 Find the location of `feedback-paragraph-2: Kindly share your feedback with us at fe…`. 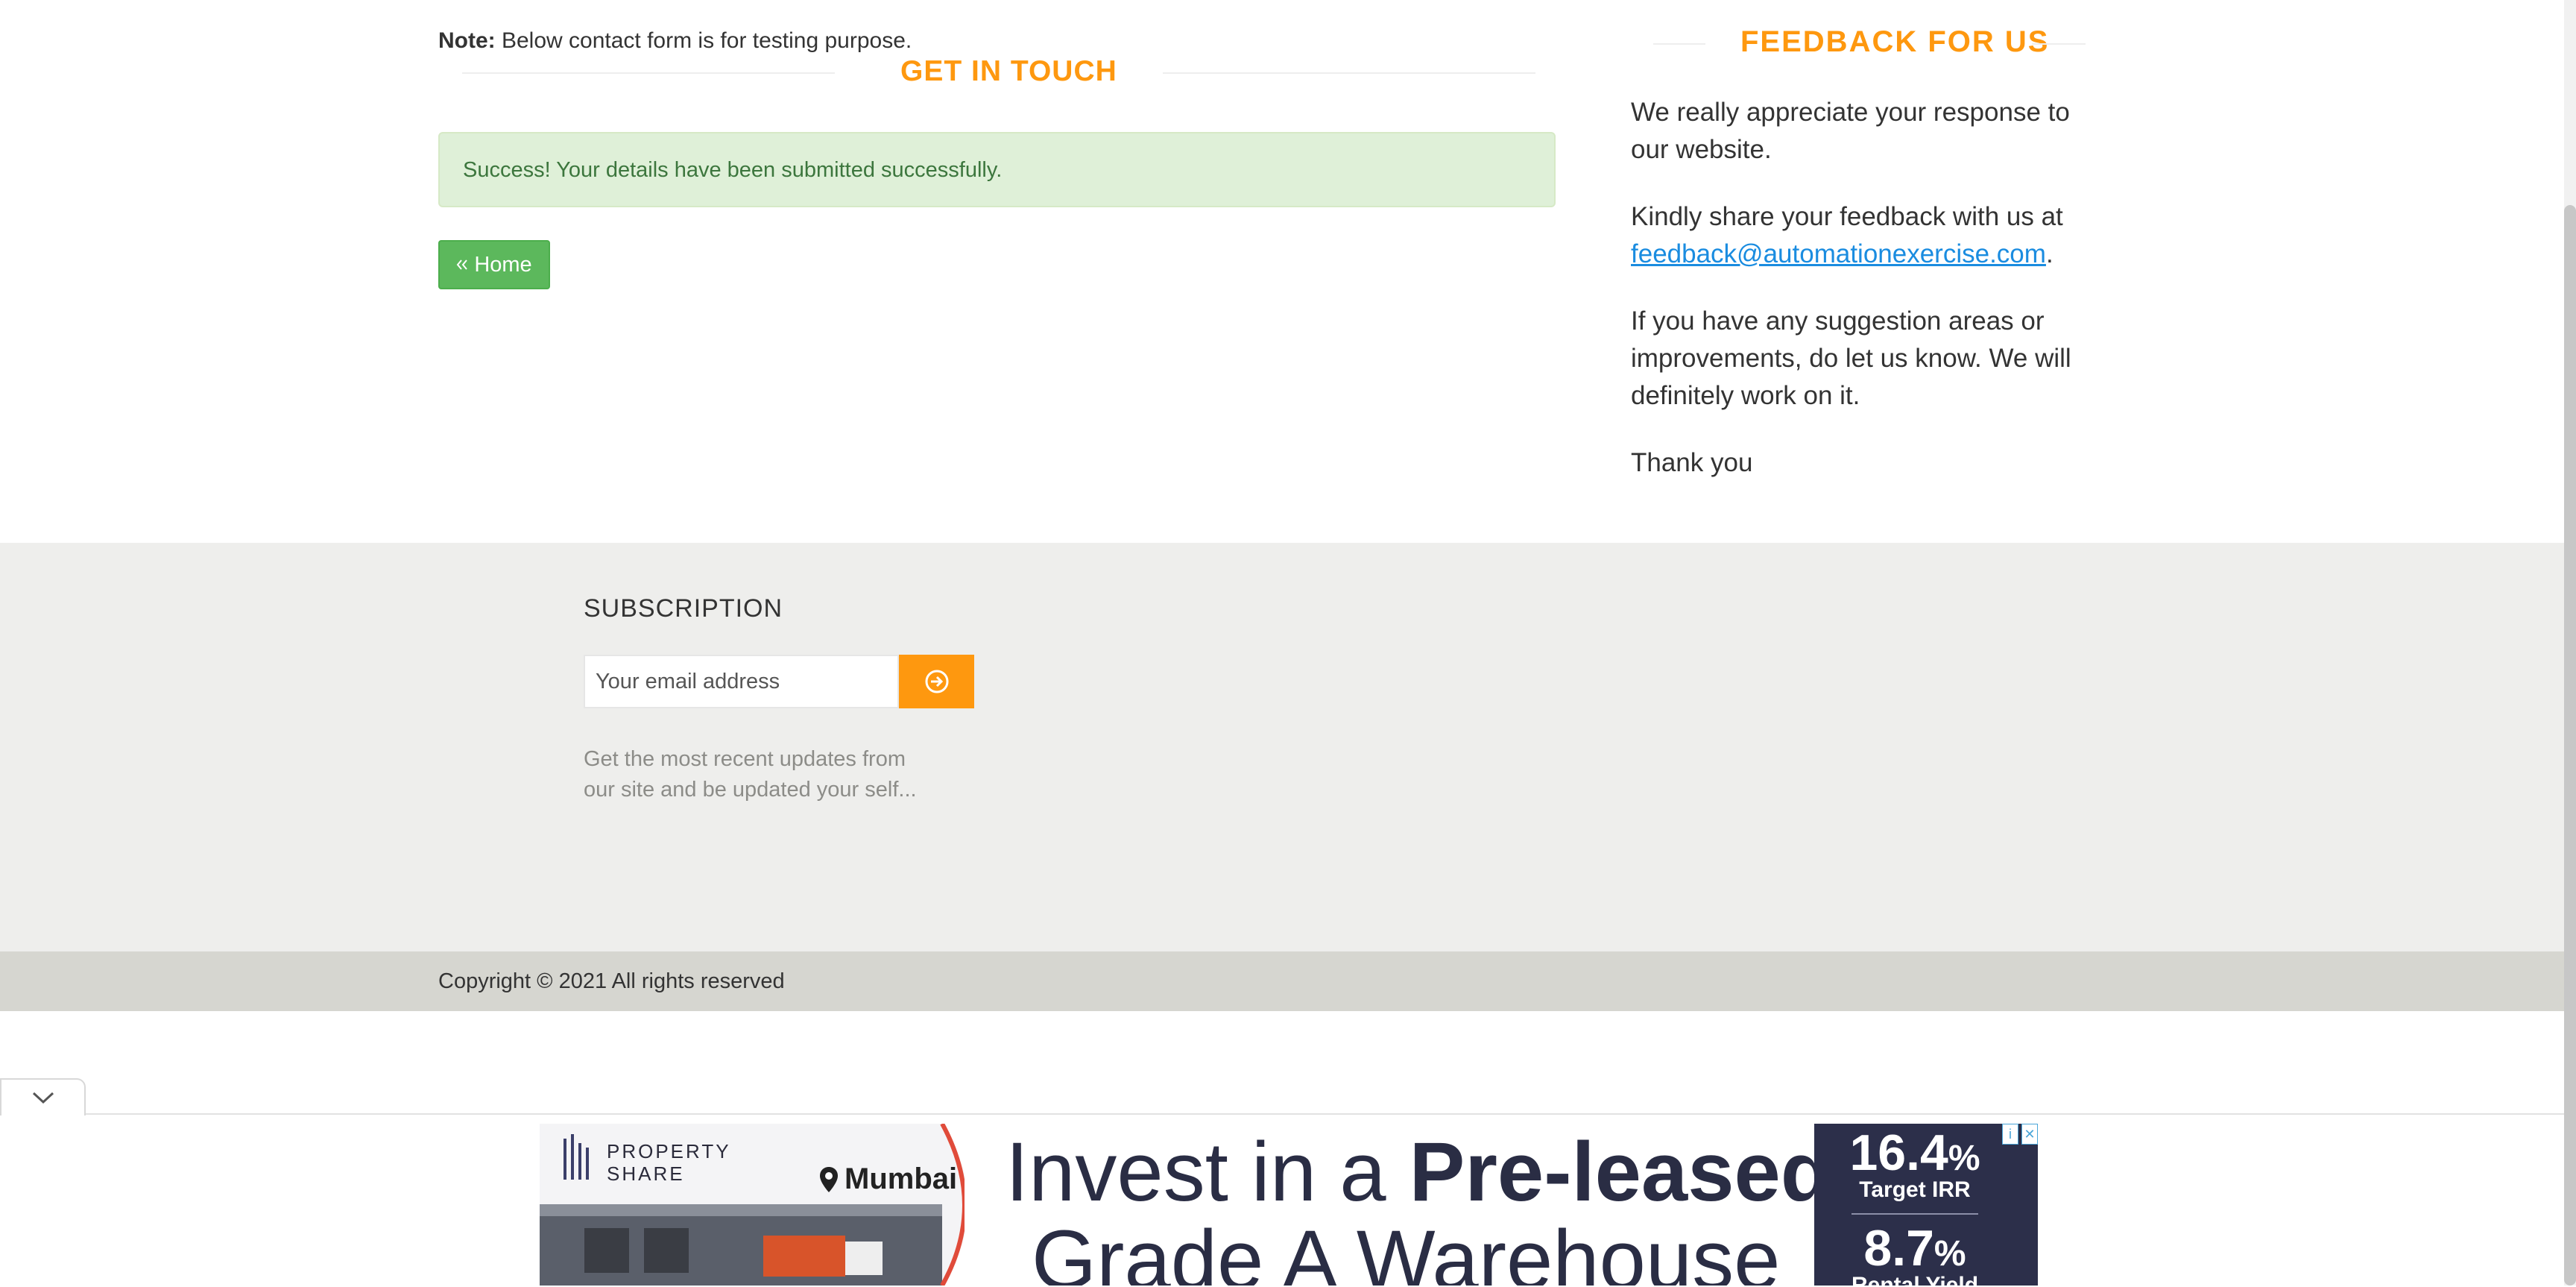

feedback-paragraph-2: Kindly share your feedback with us at fe… is located at coordinates (1847, 235).